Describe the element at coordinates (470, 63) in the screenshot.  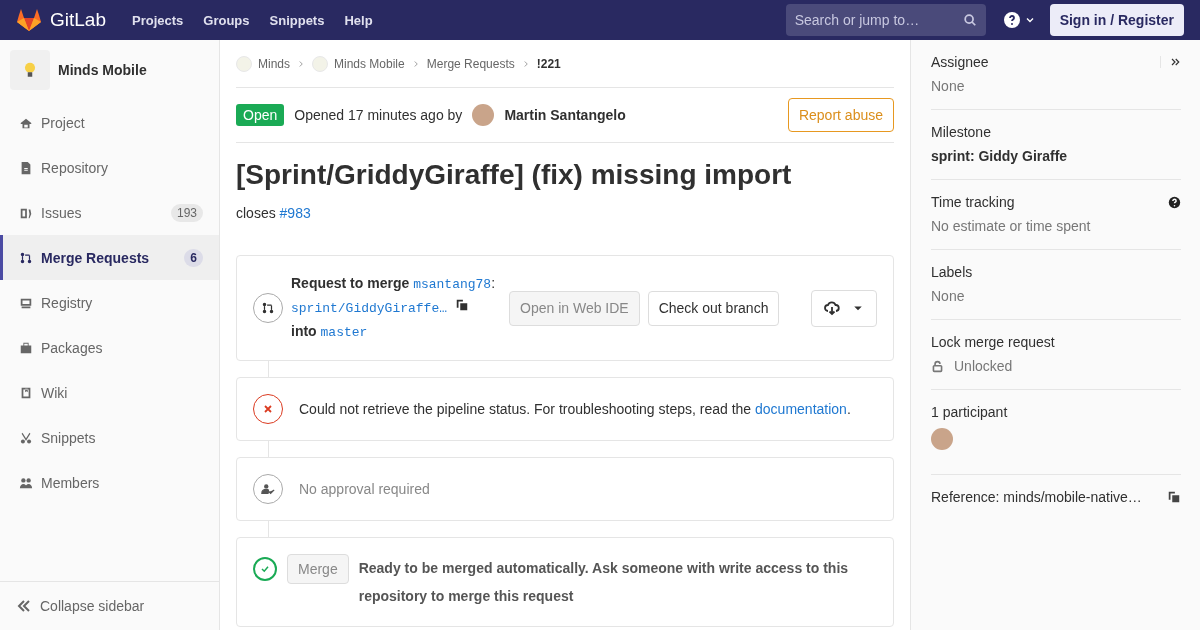
I see `breadcrumb-link: Merge Requests` at that location.